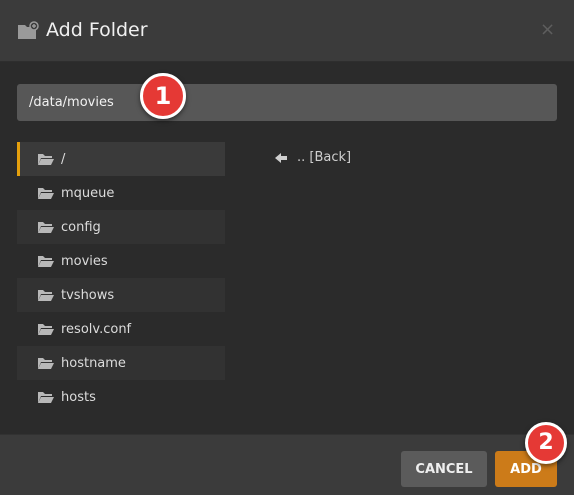 The width and height of the screenshot is (574, 495). Describe the element at coordinates (63, 159) in the screenshot. I see `folder-name: /` at that location.